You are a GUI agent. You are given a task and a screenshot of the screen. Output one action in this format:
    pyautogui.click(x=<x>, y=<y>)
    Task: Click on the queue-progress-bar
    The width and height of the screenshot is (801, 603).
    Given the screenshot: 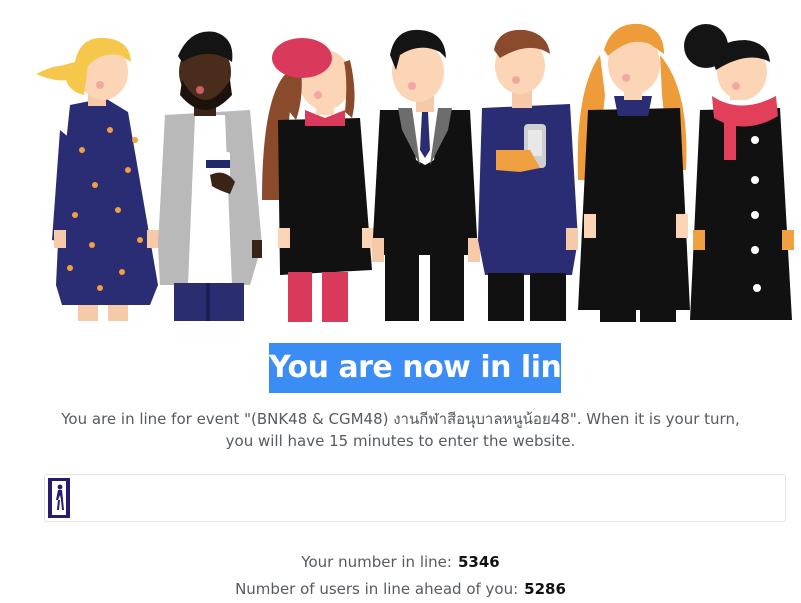 What is the action you would take?
    pyautogui.click(x=415, y=498)
    